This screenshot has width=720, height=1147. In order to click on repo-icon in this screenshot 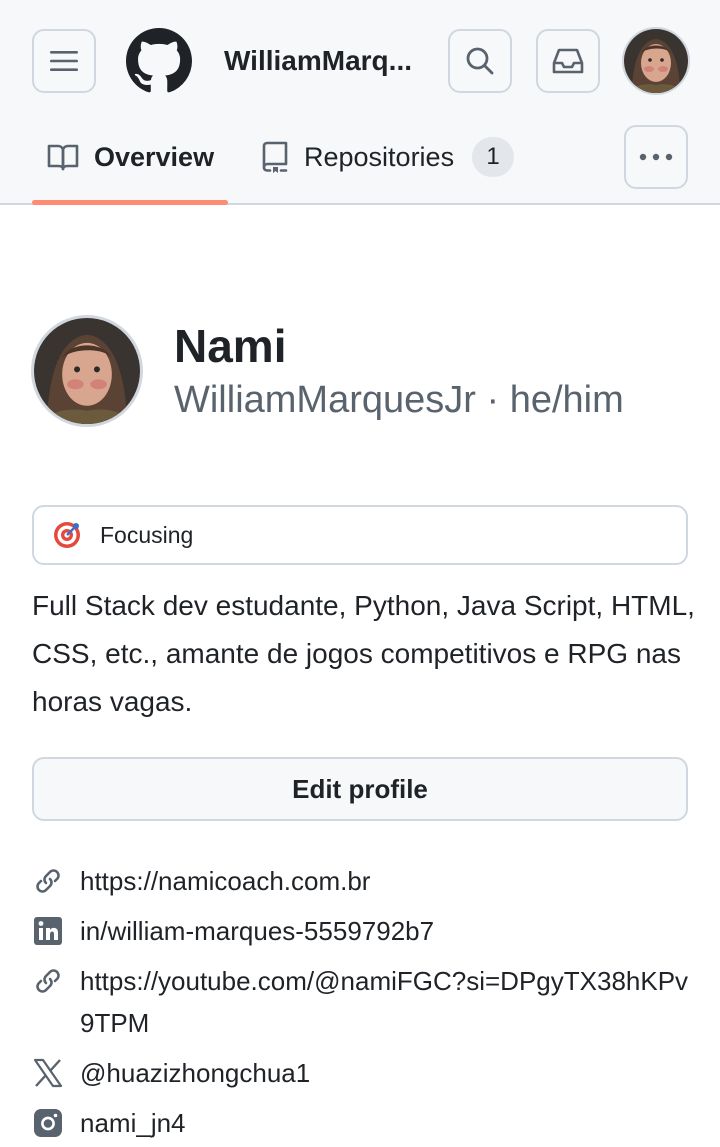, I will do `click(275, 157)`.